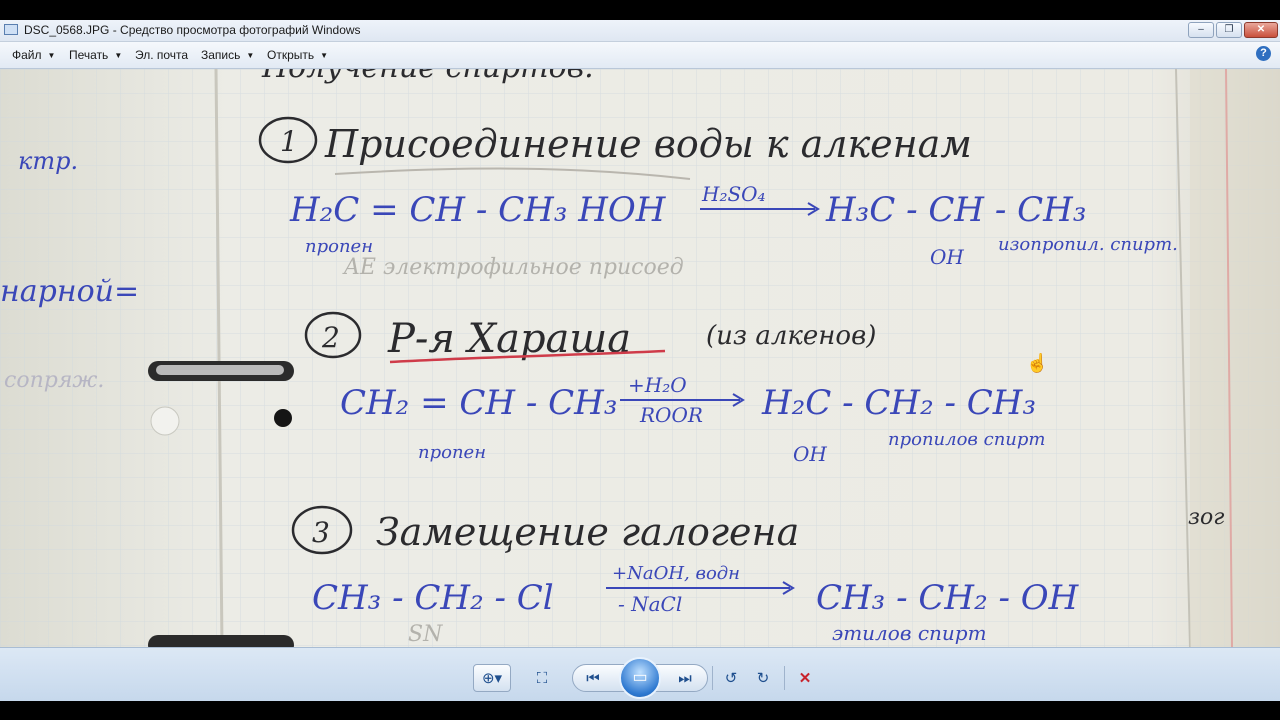  I want to click on fit-window-icon: ⛶, so click(542, 678).